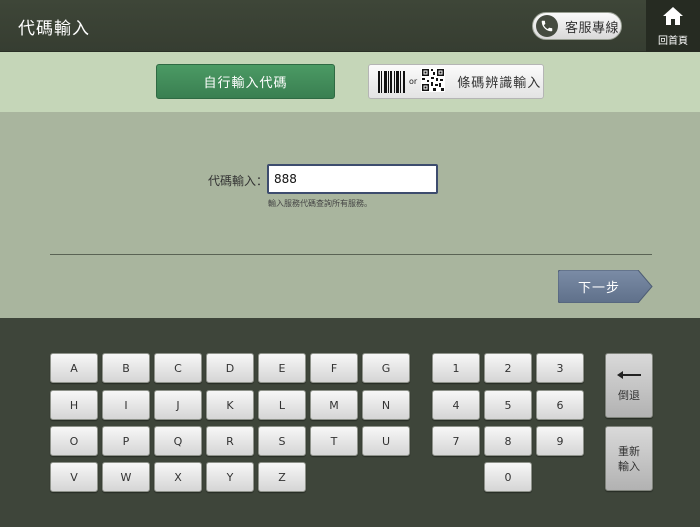  What do you see at coordinates (74, 477) in the screenshot?
I see `key-v: V` at bounding box center [74, 477].